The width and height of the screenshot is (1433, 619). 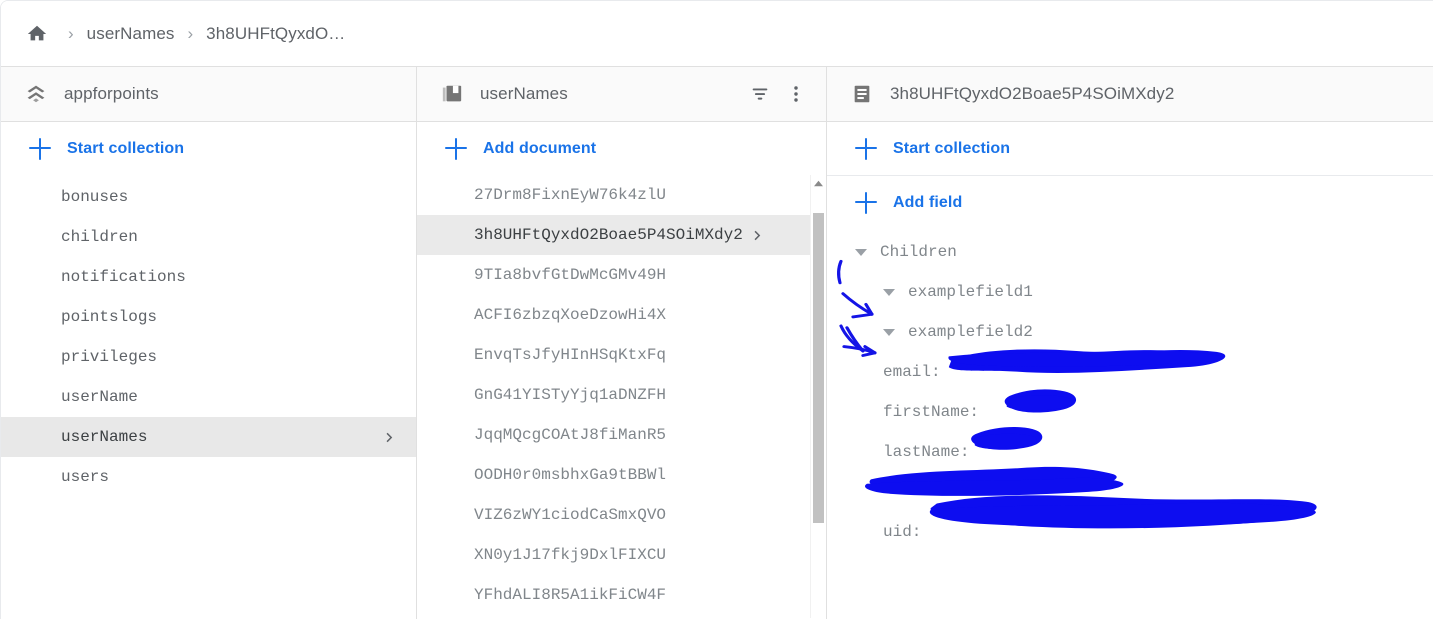 What do you see at coordinates (524, 93) in the screenshot?
I see `collection-name: userNames` at bounding box center [524, 93].